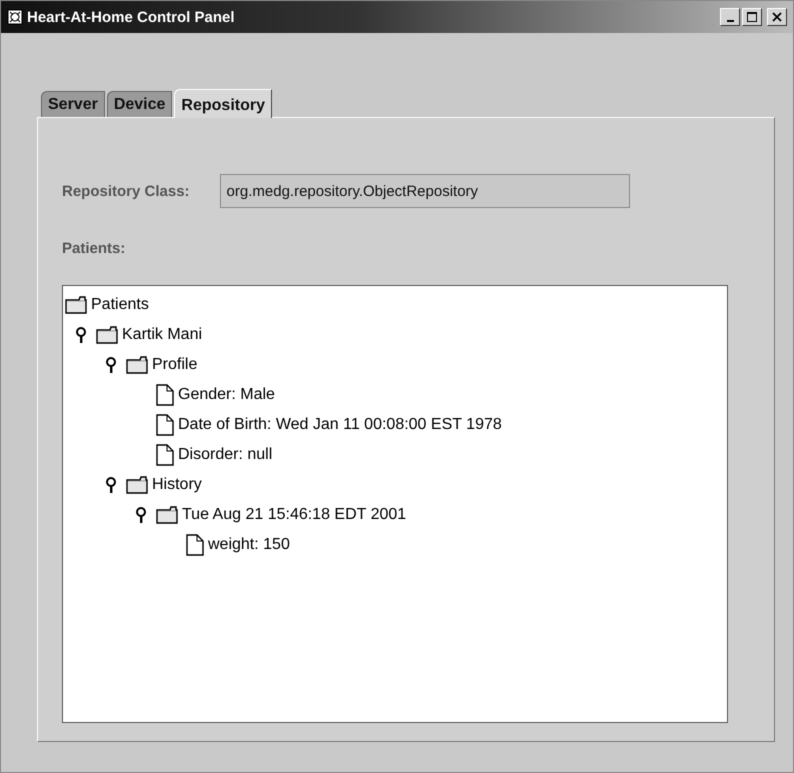 The height and width of the screenshot is (773, 794). Describe the element at coordinates (73, 104) in the screenshot. I see `tab: Server` at that location.